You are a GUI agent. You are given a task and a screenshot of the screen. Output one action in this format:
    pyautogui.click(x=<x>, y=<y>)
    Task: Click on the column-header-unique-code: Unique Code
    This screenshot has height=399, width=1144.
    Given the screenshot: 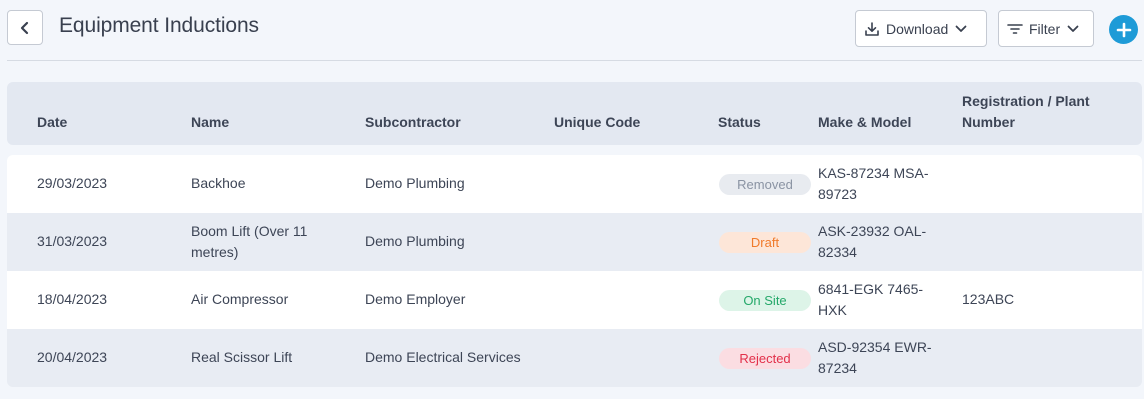 What is the action you would take?
    pyautogui.click(x=597, y=122)
    